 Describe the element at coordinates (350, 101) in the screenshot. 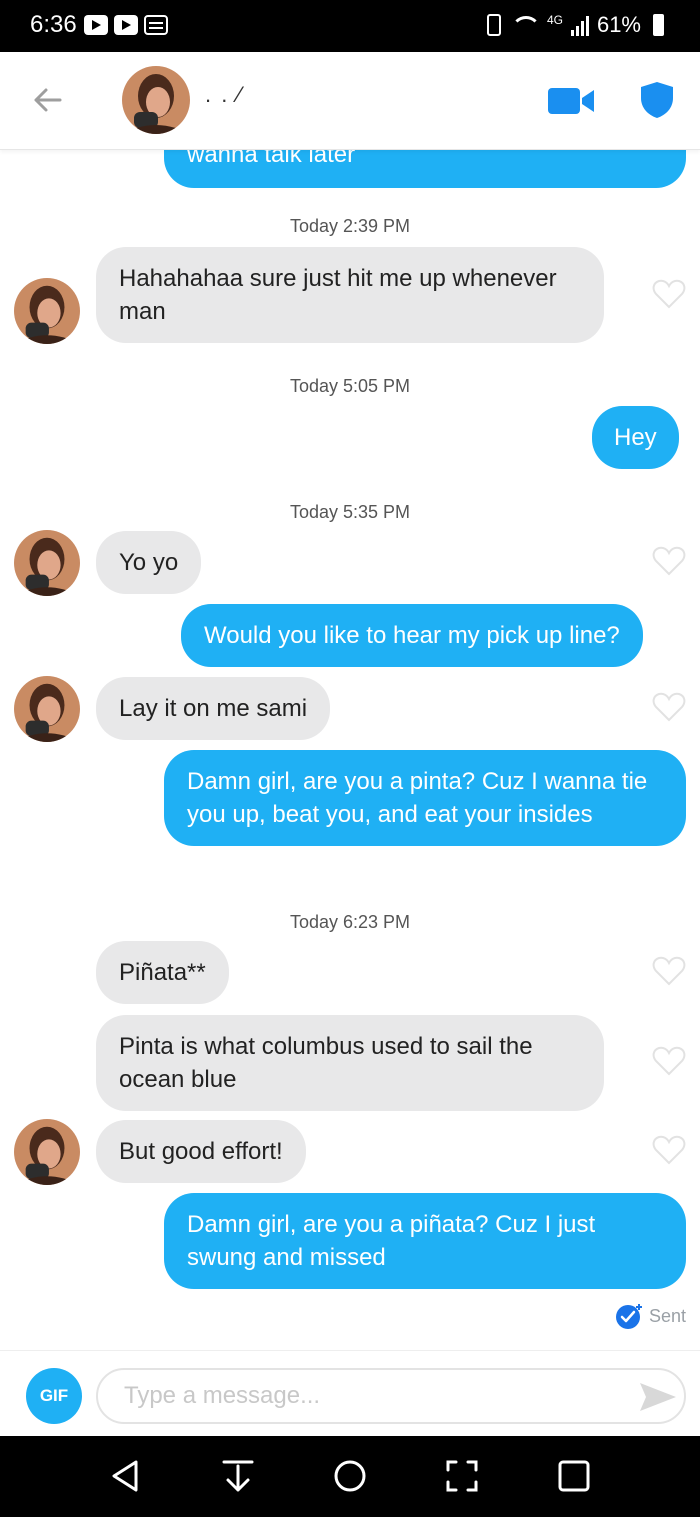

I see `chat-header: . . ⁄` at that location.